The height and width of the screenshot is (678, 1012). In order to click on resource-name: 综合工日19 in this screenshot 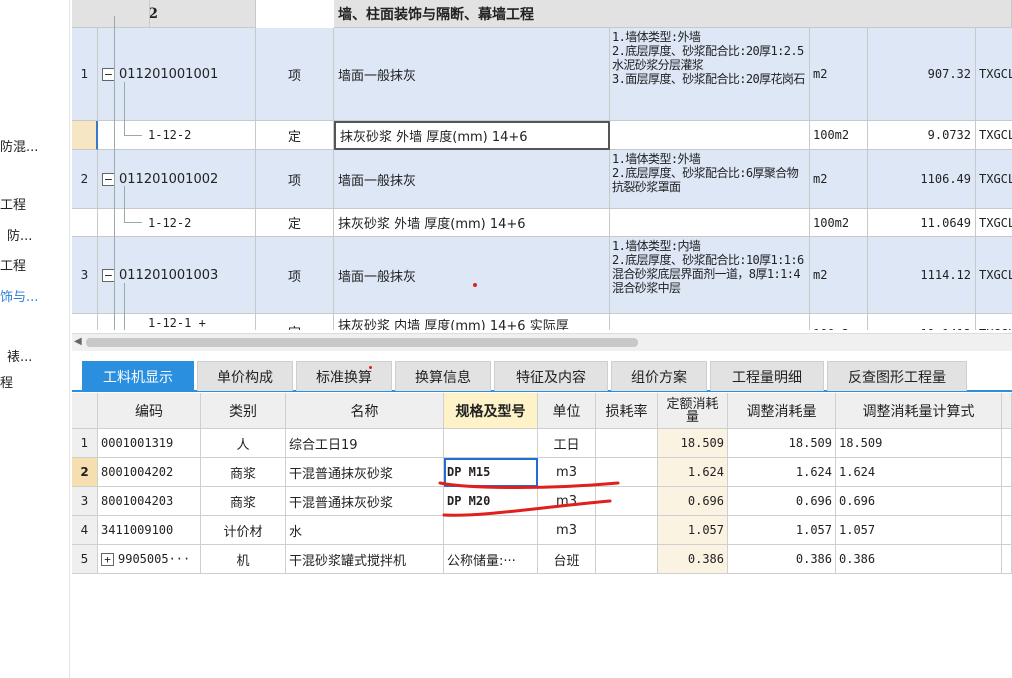, I will do `click(365, 443)`.